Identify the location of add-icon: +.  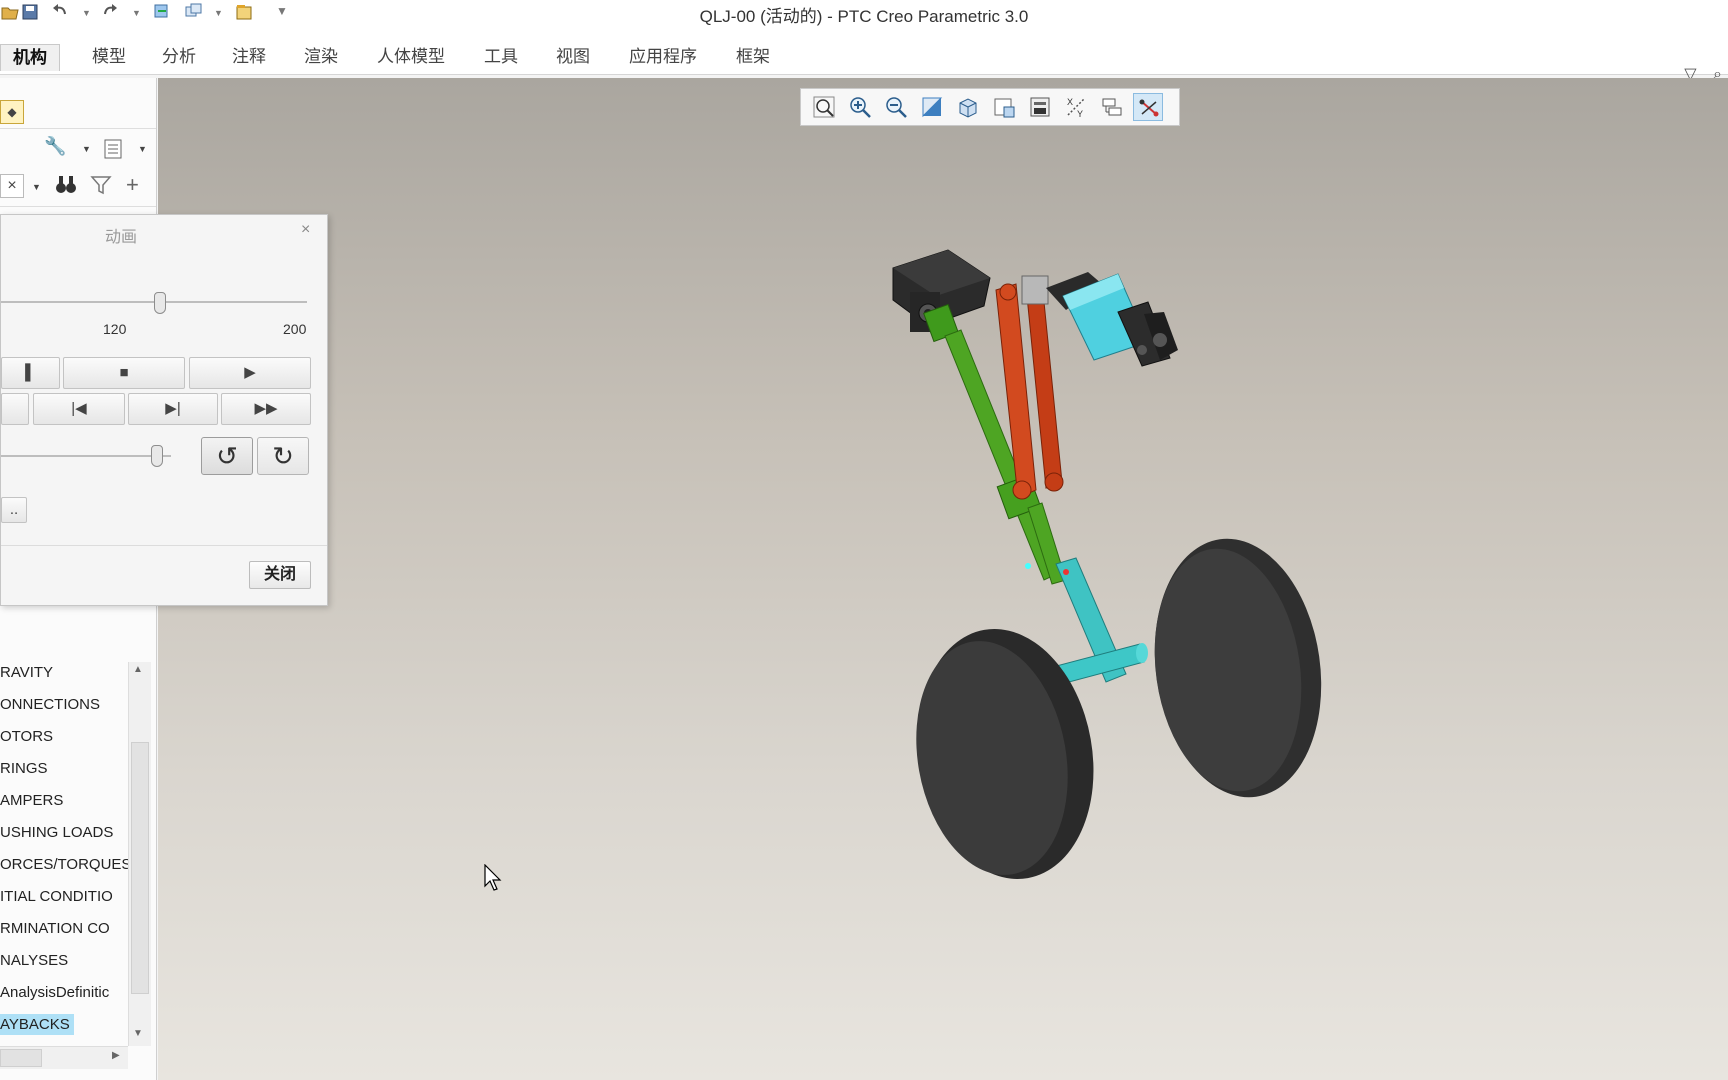
(132, 185).